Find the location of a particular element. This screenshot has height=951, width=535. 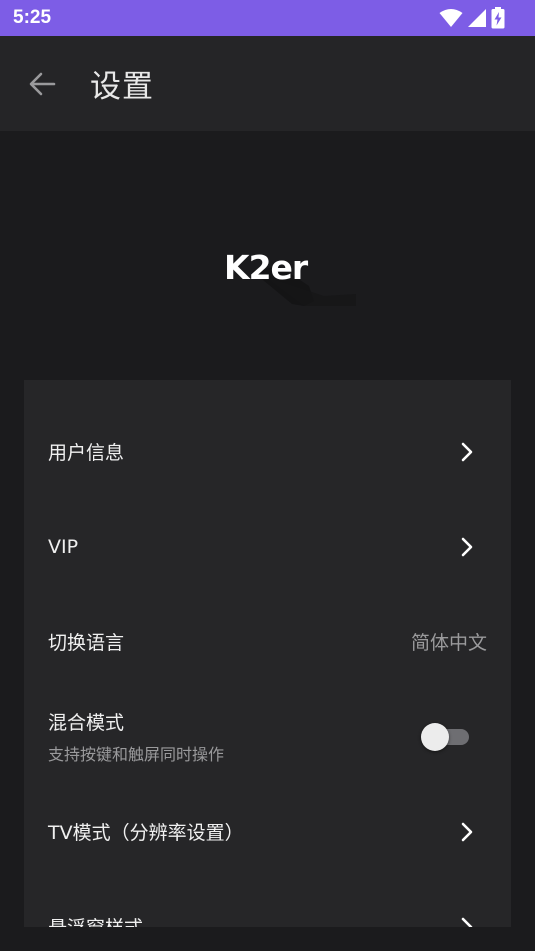

settings-row-language: 切换语言 简体中文 is located at coordinates (267, 641).